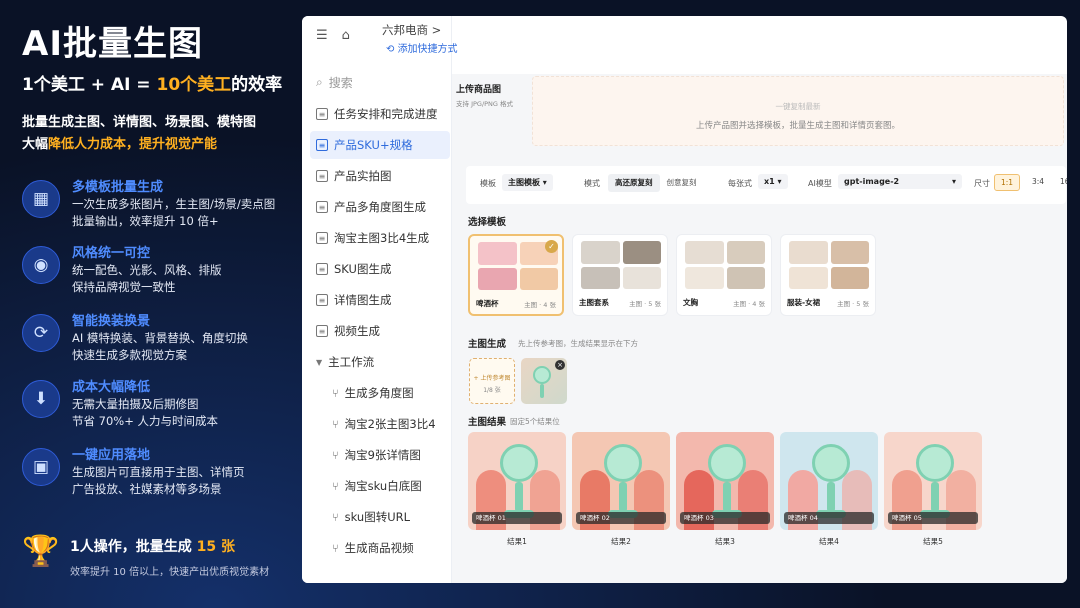 The width and height of the screenshot is (1080, 608). I want to click on mode-toggle: 高还原复刻 创意复刻, so click(656, 183).